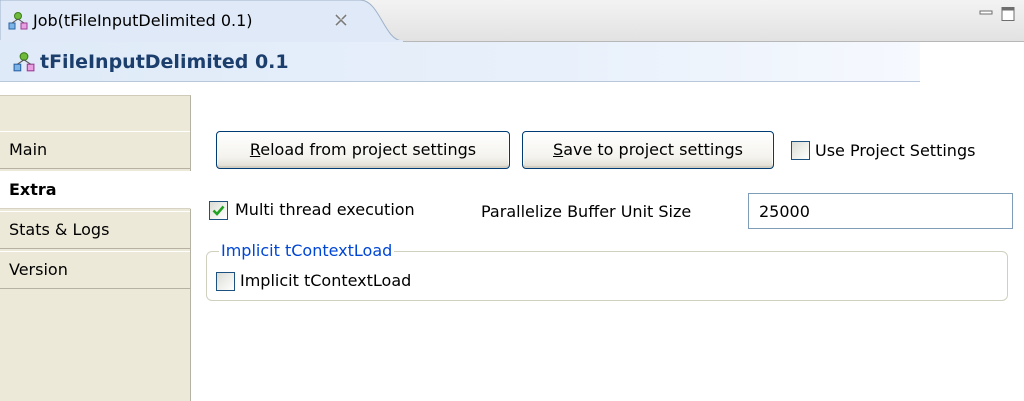 Image resolution: width=1024 pixels, height=401 pixels. What do you see at coordinates (653, 149) in the screenshot?
I see `save-button-label: ave to project settings` at bounding box center [653, 149].